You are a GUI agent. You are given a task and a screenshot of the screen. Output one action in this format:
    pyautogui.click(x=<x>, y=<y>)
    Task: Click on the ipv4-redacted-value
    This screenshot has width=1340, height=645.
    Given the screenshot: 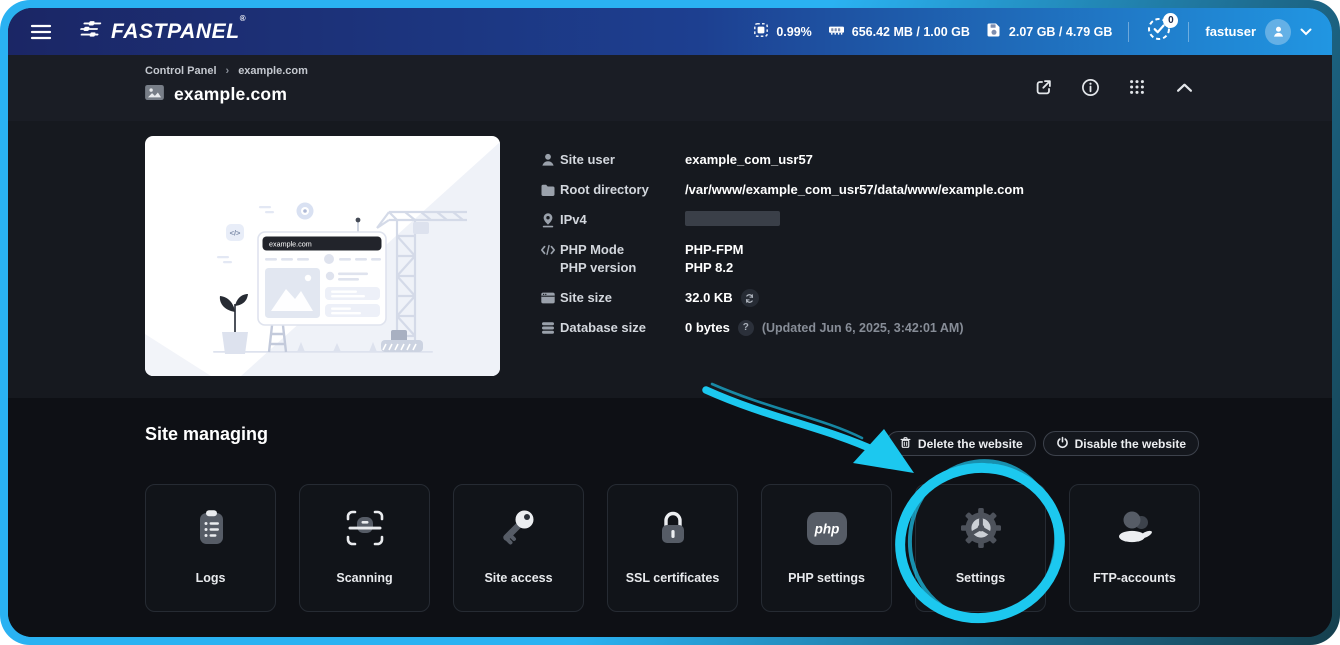 What is the action you would take?
    pyautogui.click(x=732, y=218)
    